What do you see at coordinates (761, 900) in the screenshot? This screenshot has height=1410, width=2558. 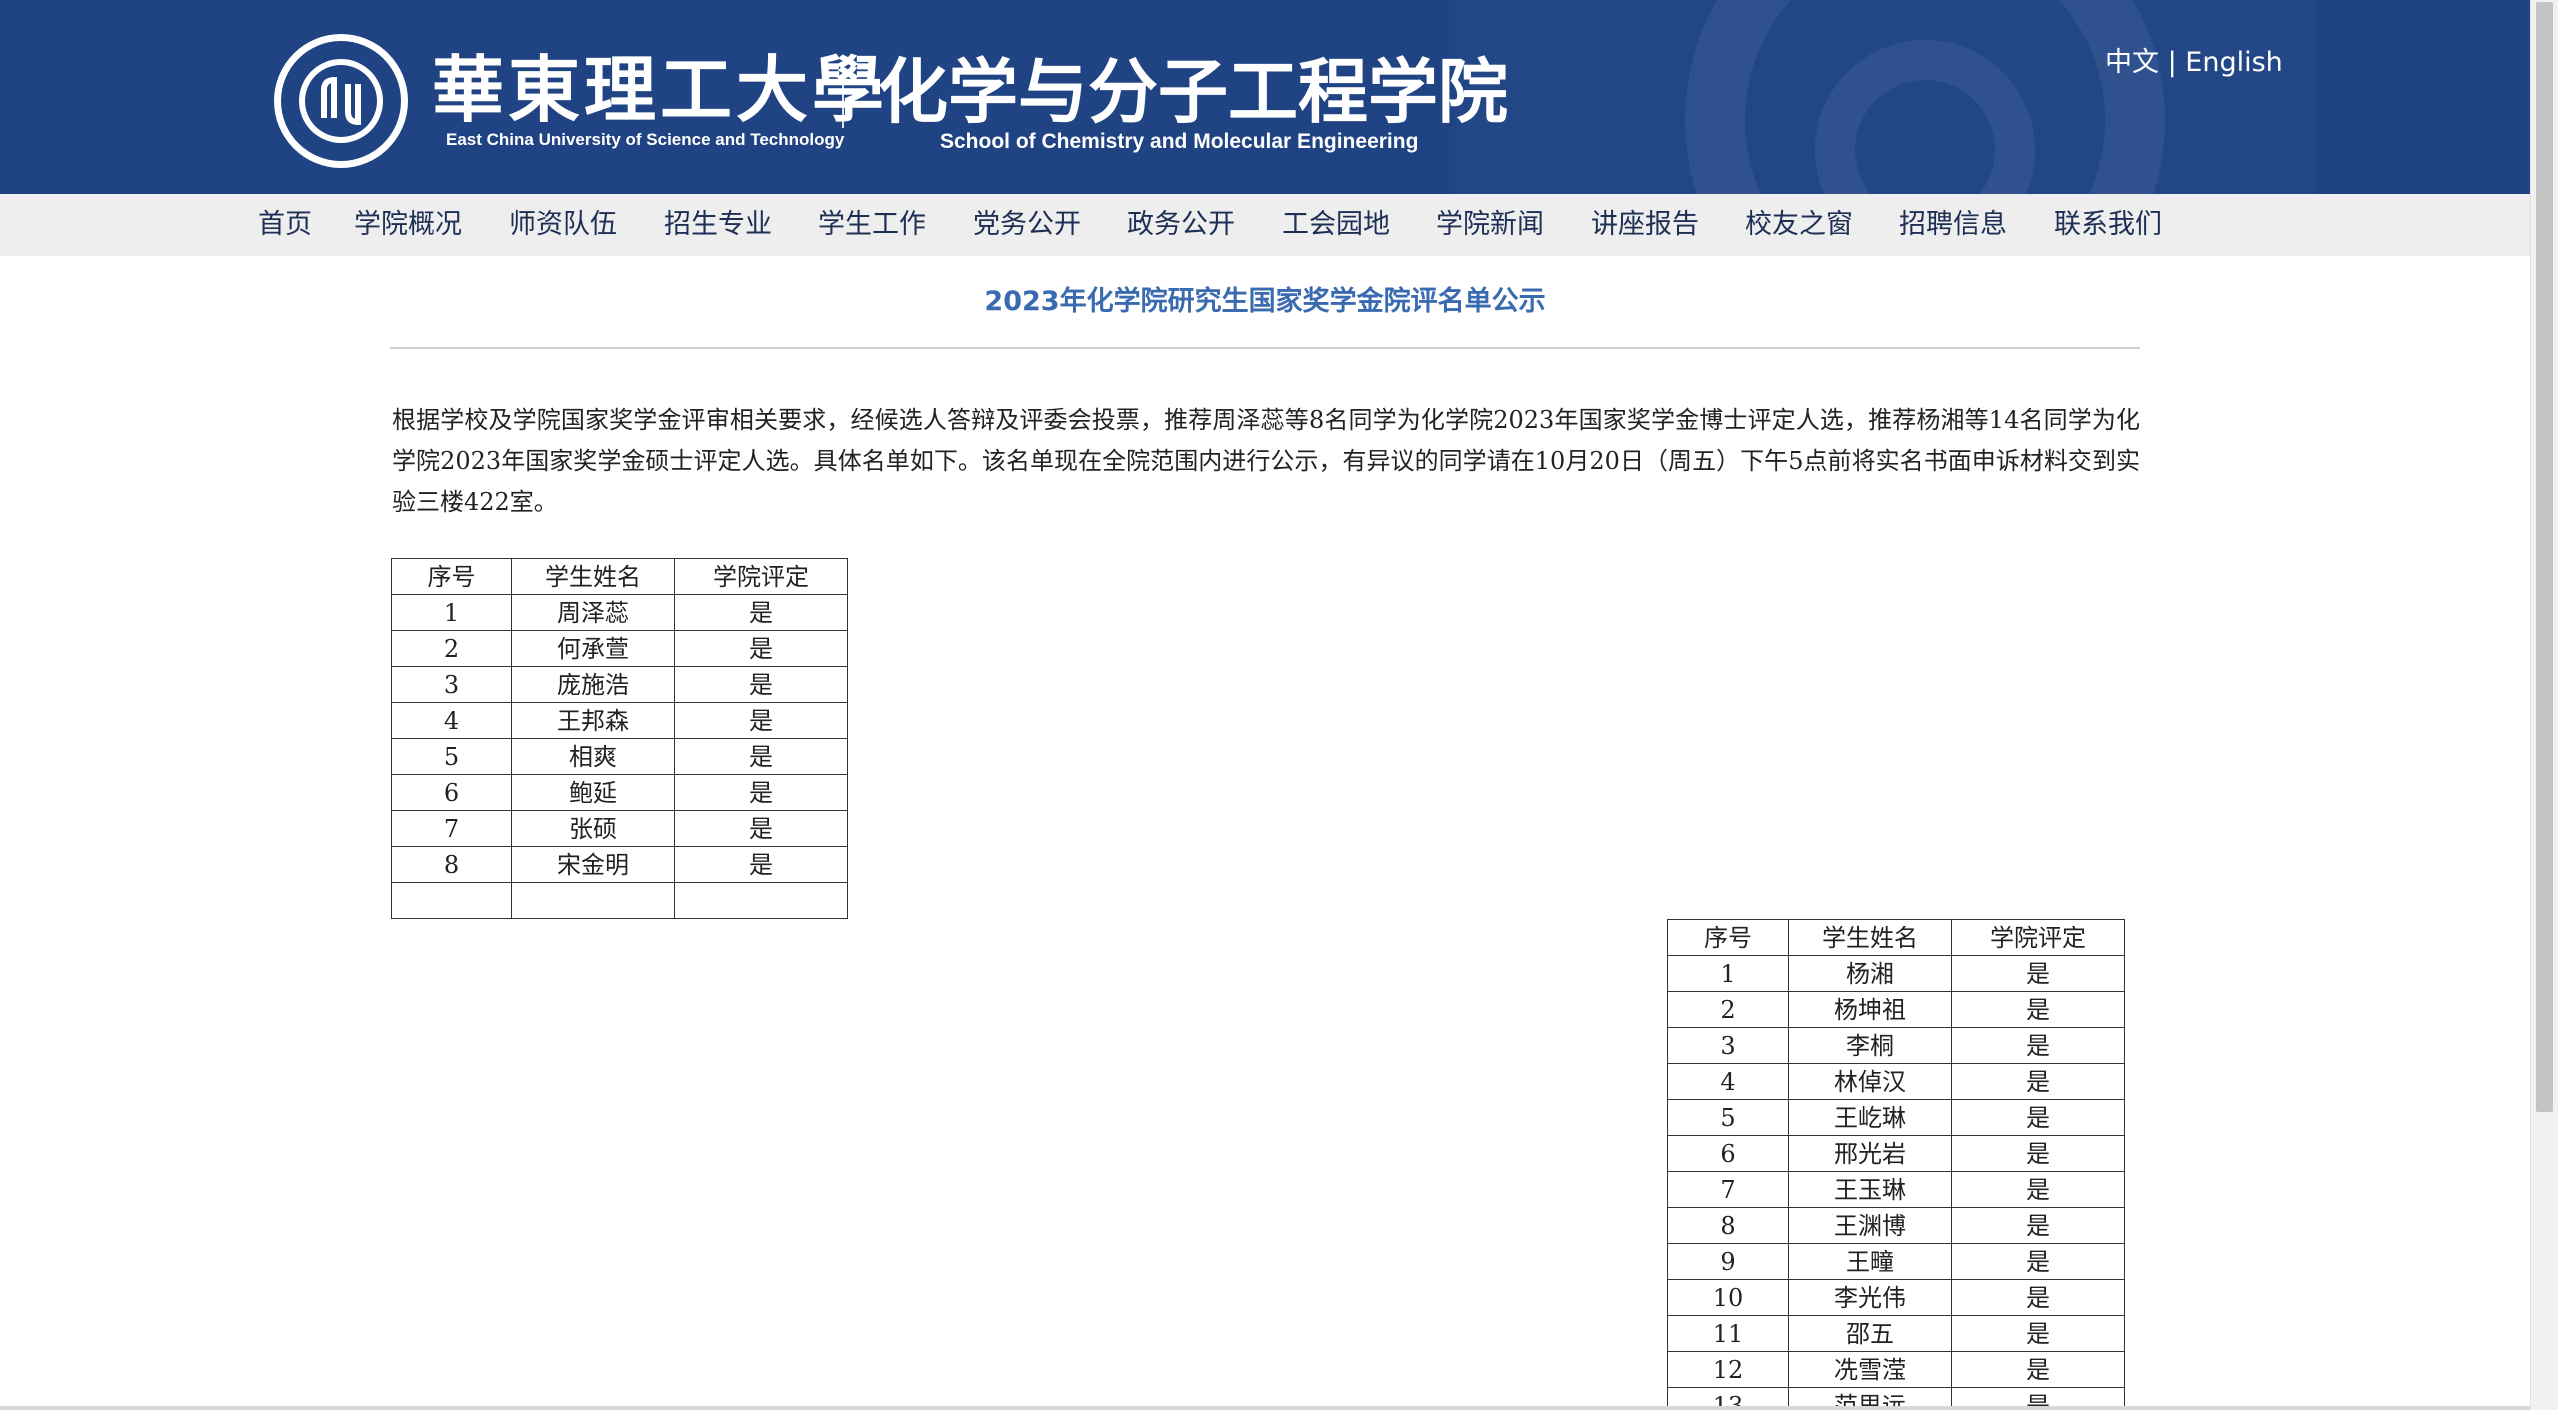 I see `cell-result` at bounding box center [761, 900].